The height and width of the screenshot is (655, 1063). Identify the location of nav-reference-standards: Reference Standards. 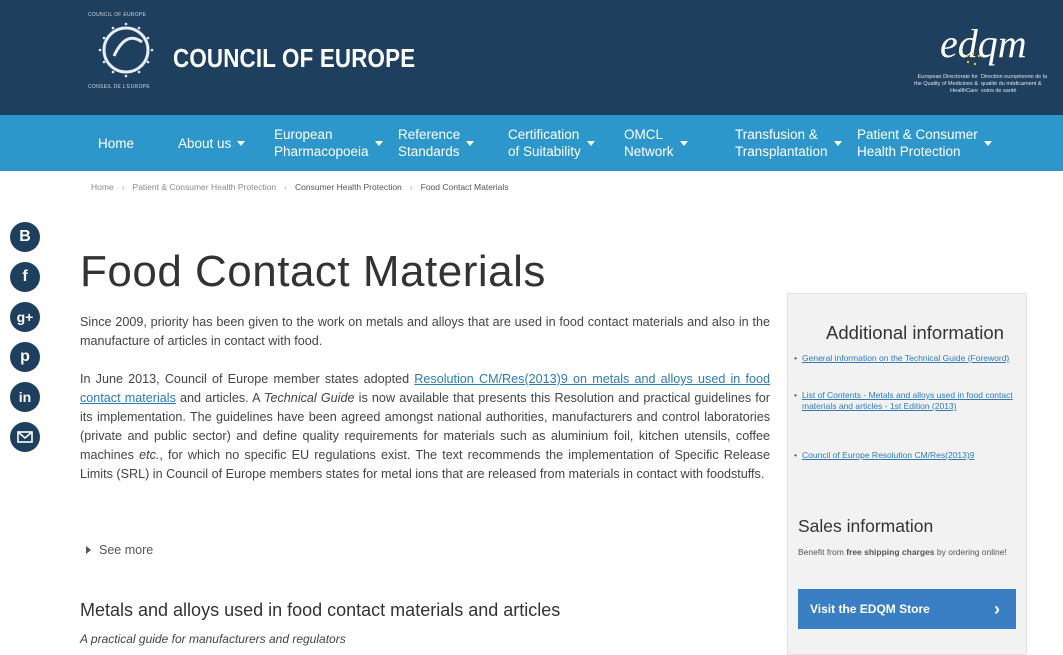
(436, 143).